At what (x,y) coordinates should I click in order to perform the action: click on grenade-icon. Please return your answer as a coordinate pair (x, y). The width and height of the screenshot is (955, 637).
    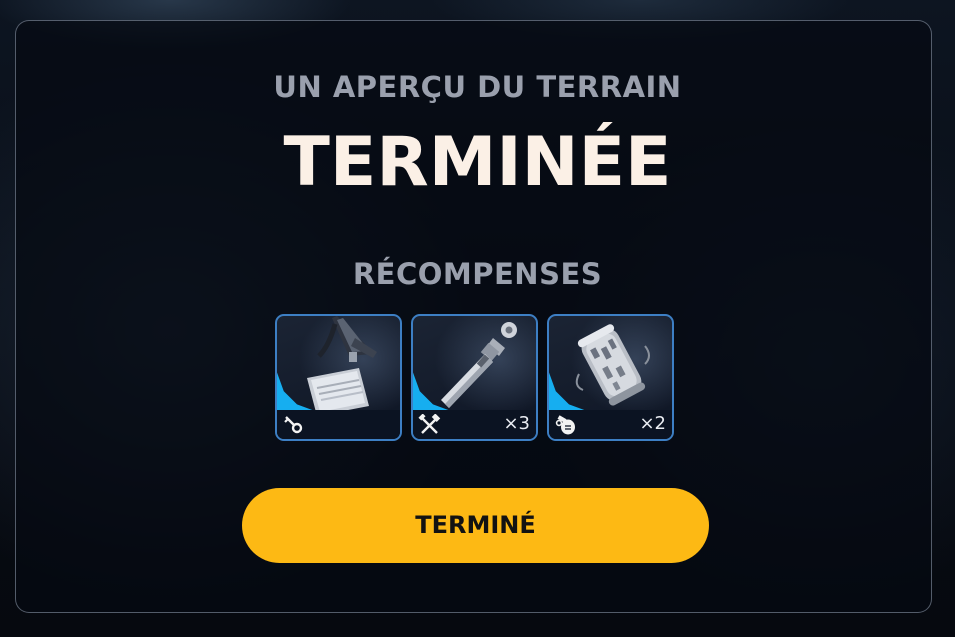
    Looking at the image, I should click on (565, 425).